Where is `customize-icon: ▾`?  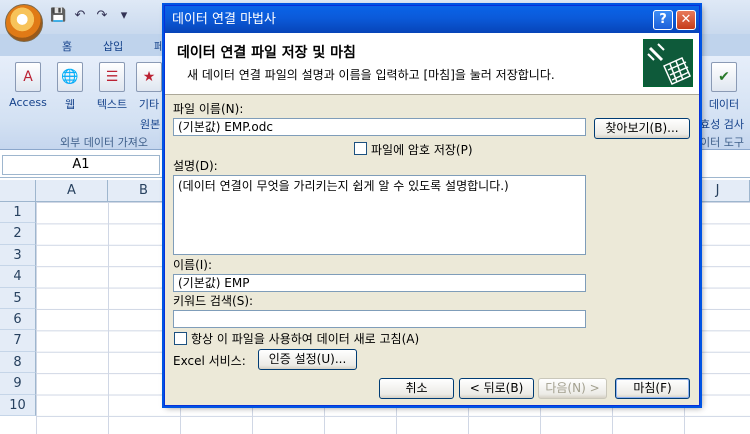
customize-icon: ▾ is located at coordinates (124, 16).